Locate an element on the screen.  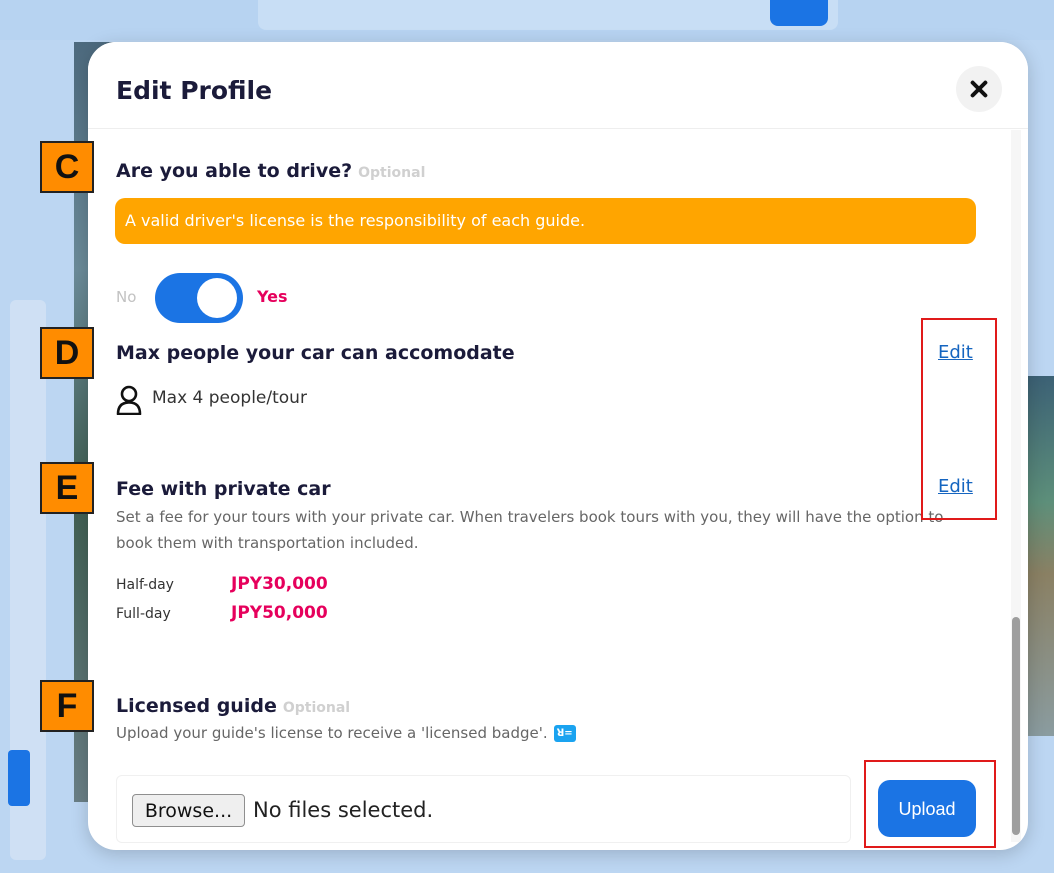
id-badge-icon: ꓤ= is located at coordinates (564, 733).